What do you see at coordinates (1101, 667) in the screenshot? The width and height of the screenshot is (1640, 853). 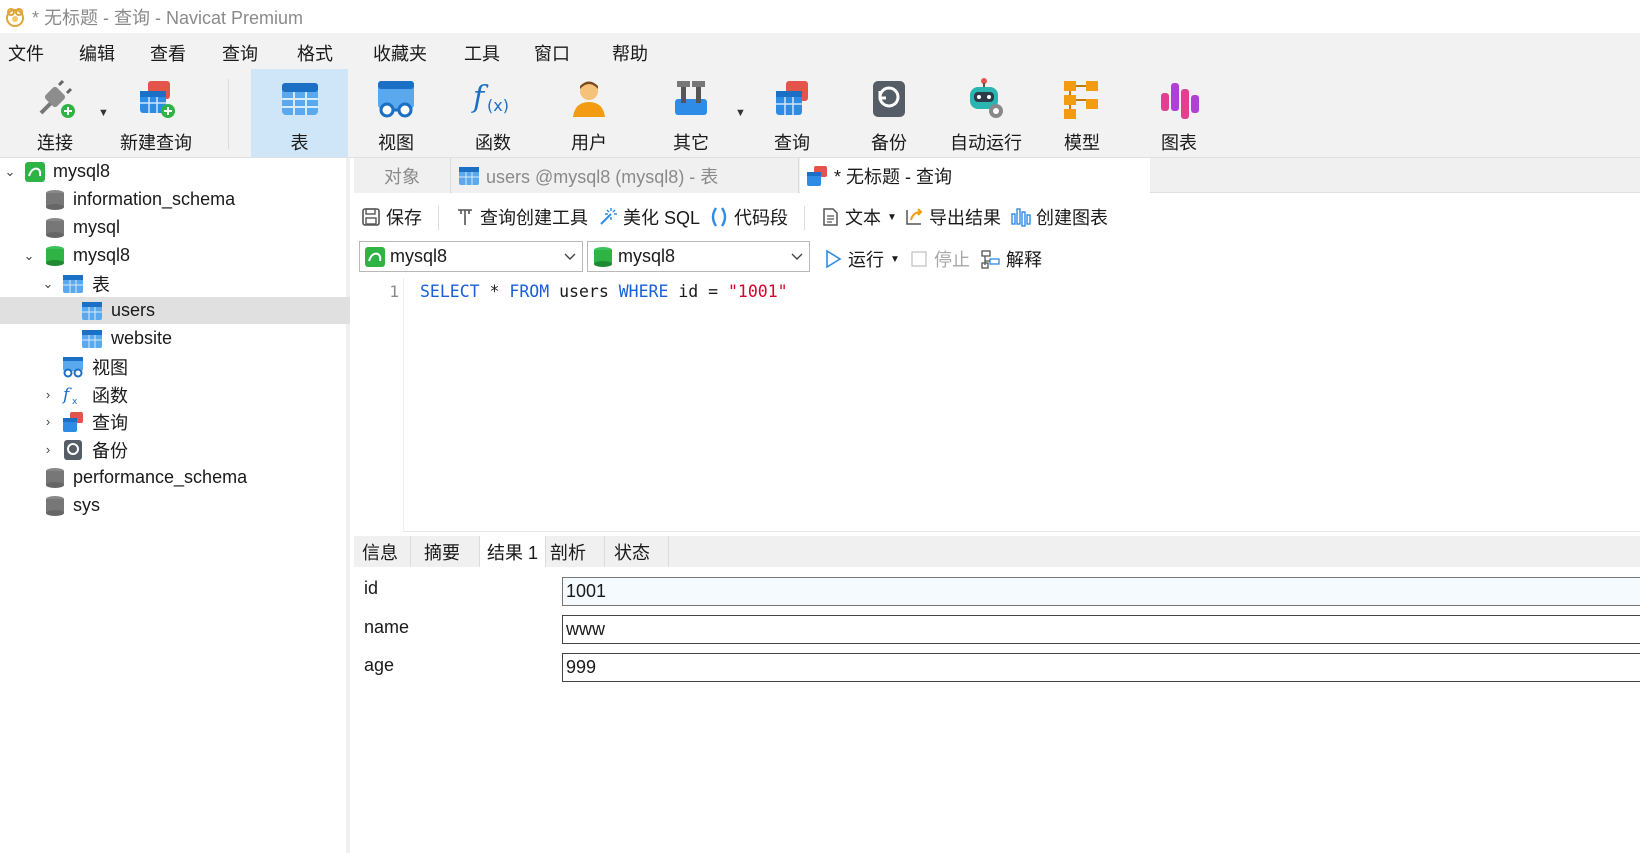 I see `field-value-age: 999` at bounding box center [1101, 667].